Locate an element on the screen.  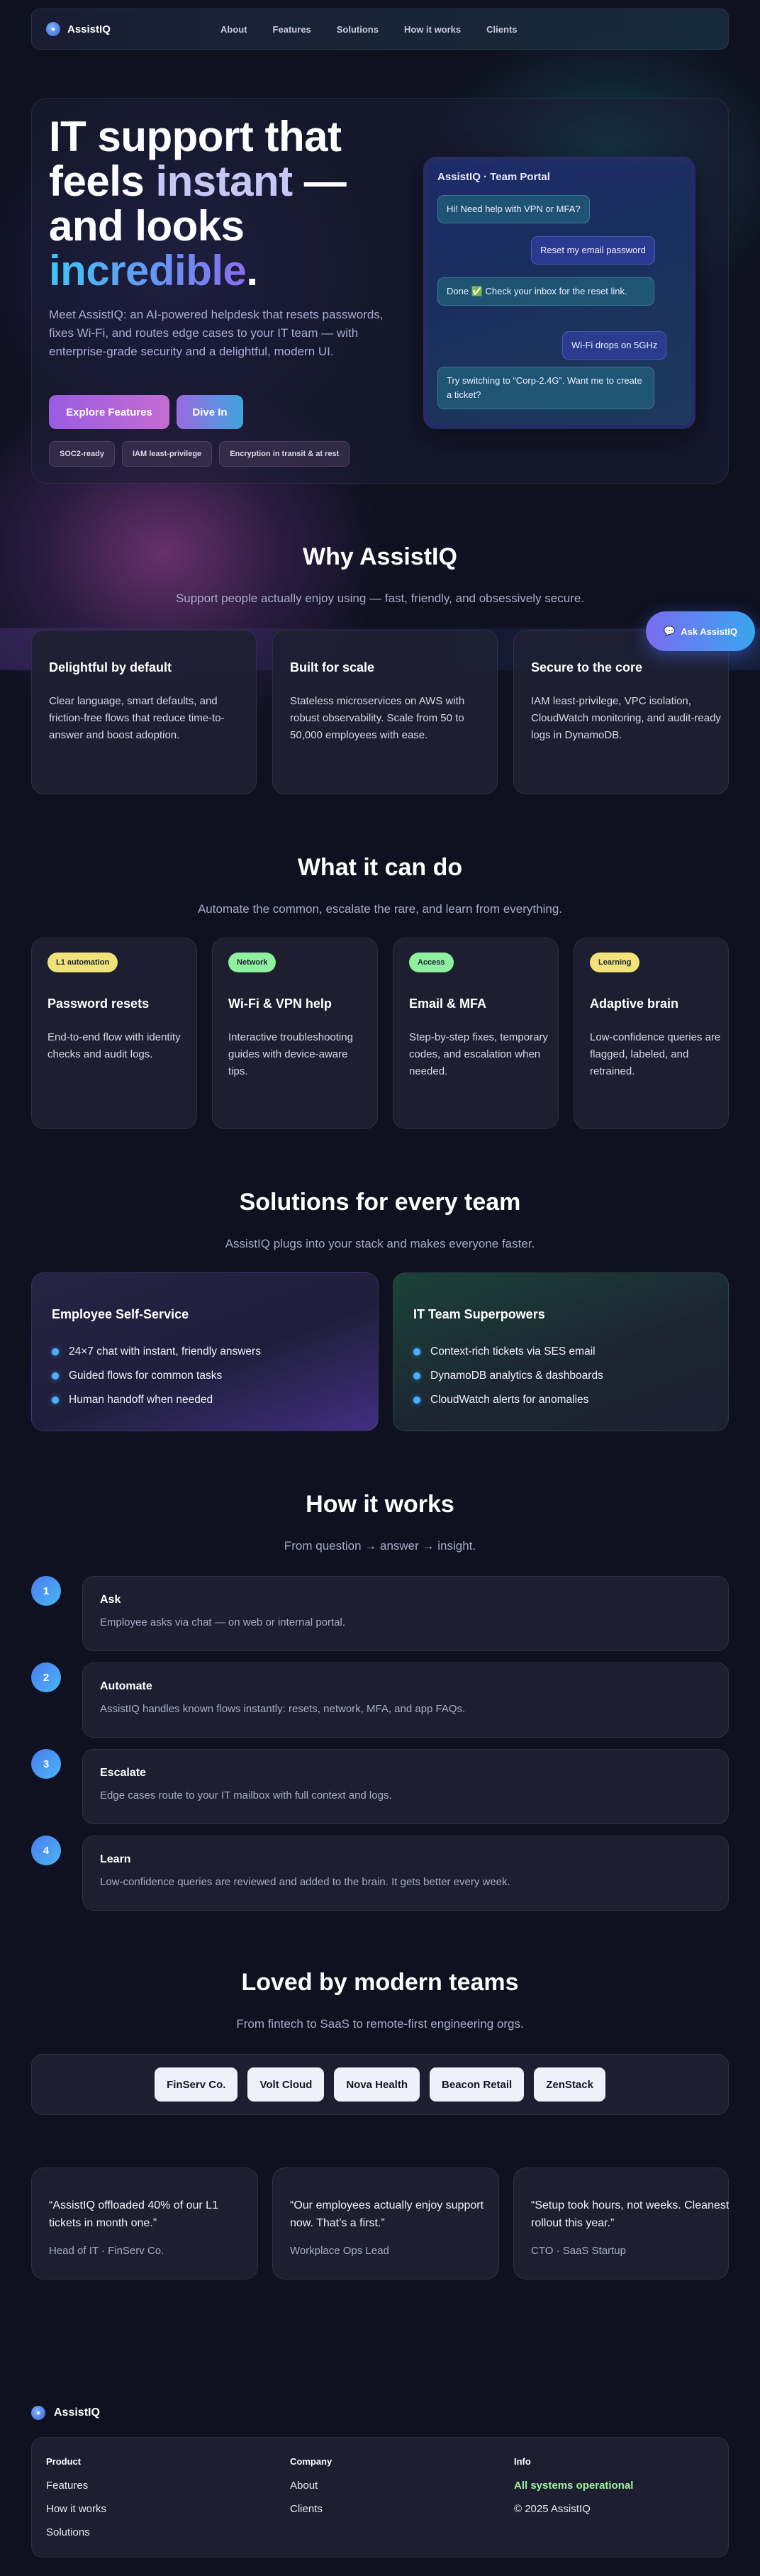
feature-tag: Learning is located at coordinates (615, 962).